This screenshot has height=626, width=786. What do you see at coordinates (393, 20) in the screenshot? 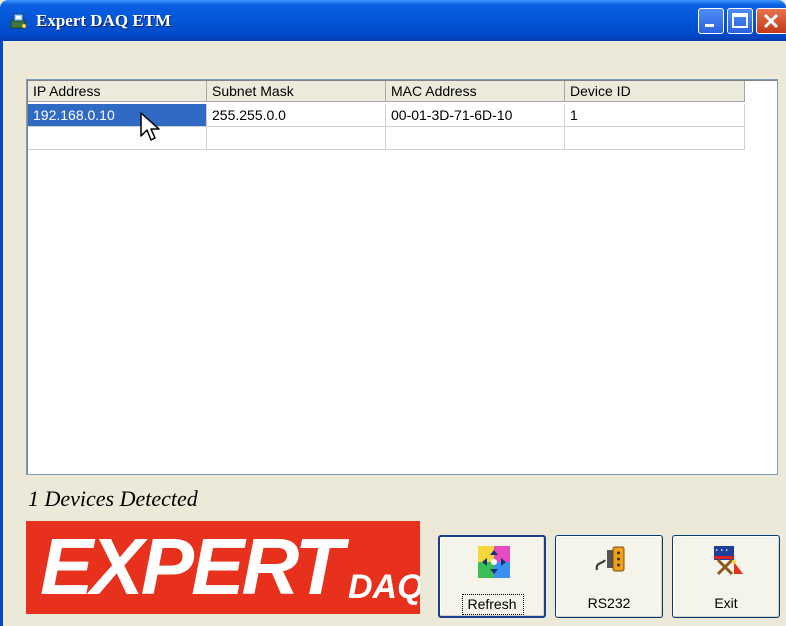
I see `title-bar: Expert DAQ ETM` at bounding box center [393, 20].